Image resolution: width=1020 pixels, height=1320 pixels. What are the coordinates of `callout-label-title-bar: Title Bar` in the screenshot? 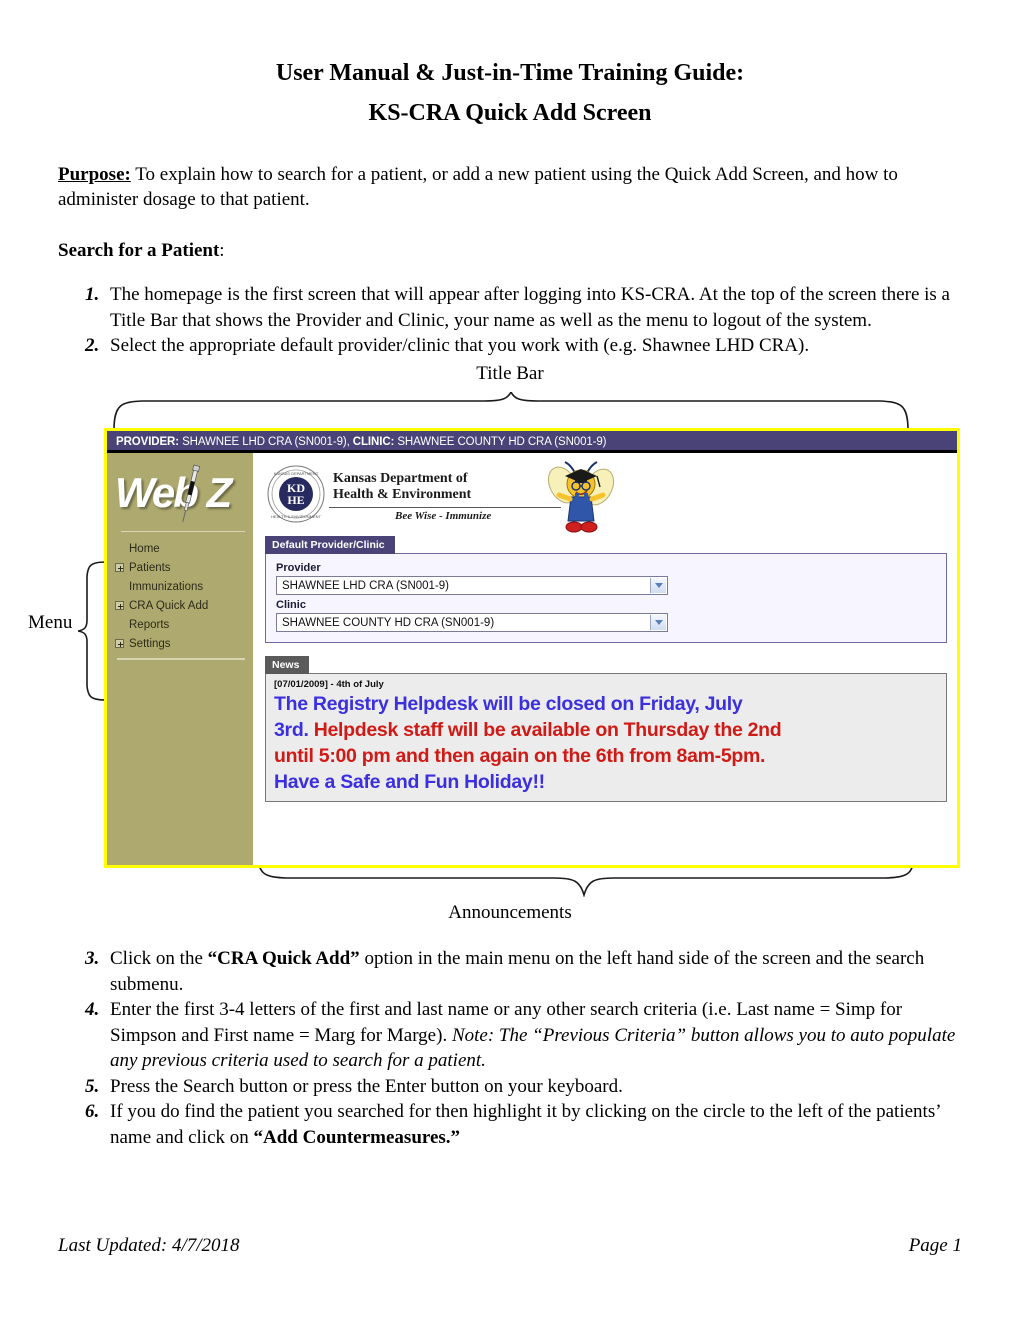 It's located at (510, 373).